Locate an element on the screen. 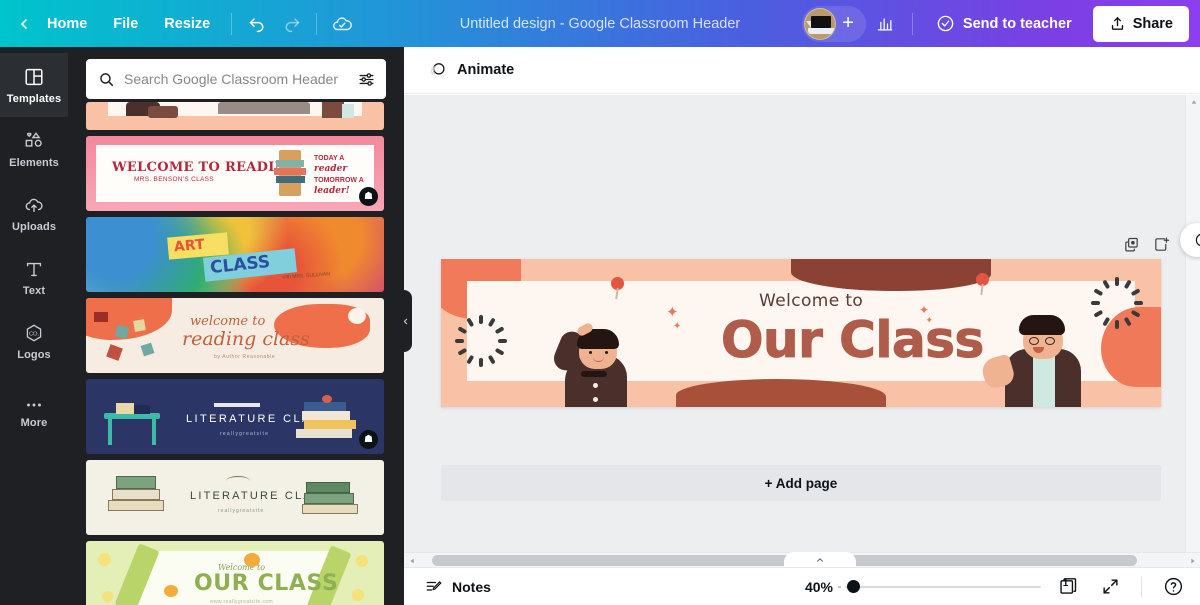 Image resolution: width=1200 pixels, height=605 pixels. share-button: Share is located at coordinates (1140, 23).